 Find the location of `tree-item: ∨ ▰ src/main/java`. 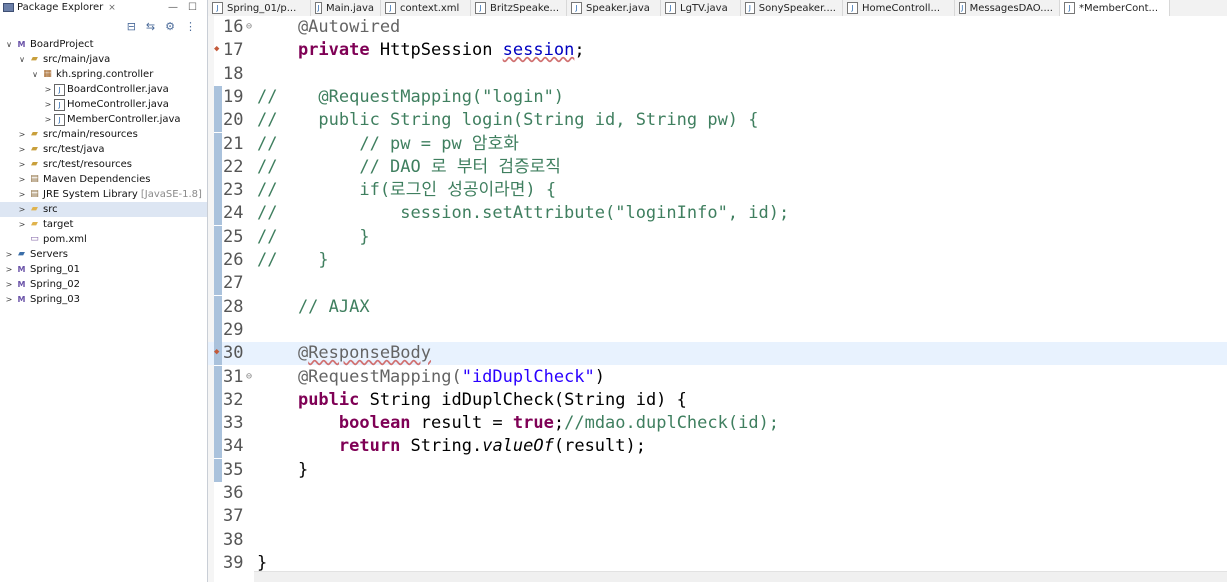

tree-item: ∨ ▰ src/main/java is located at coordinates (103, 59).